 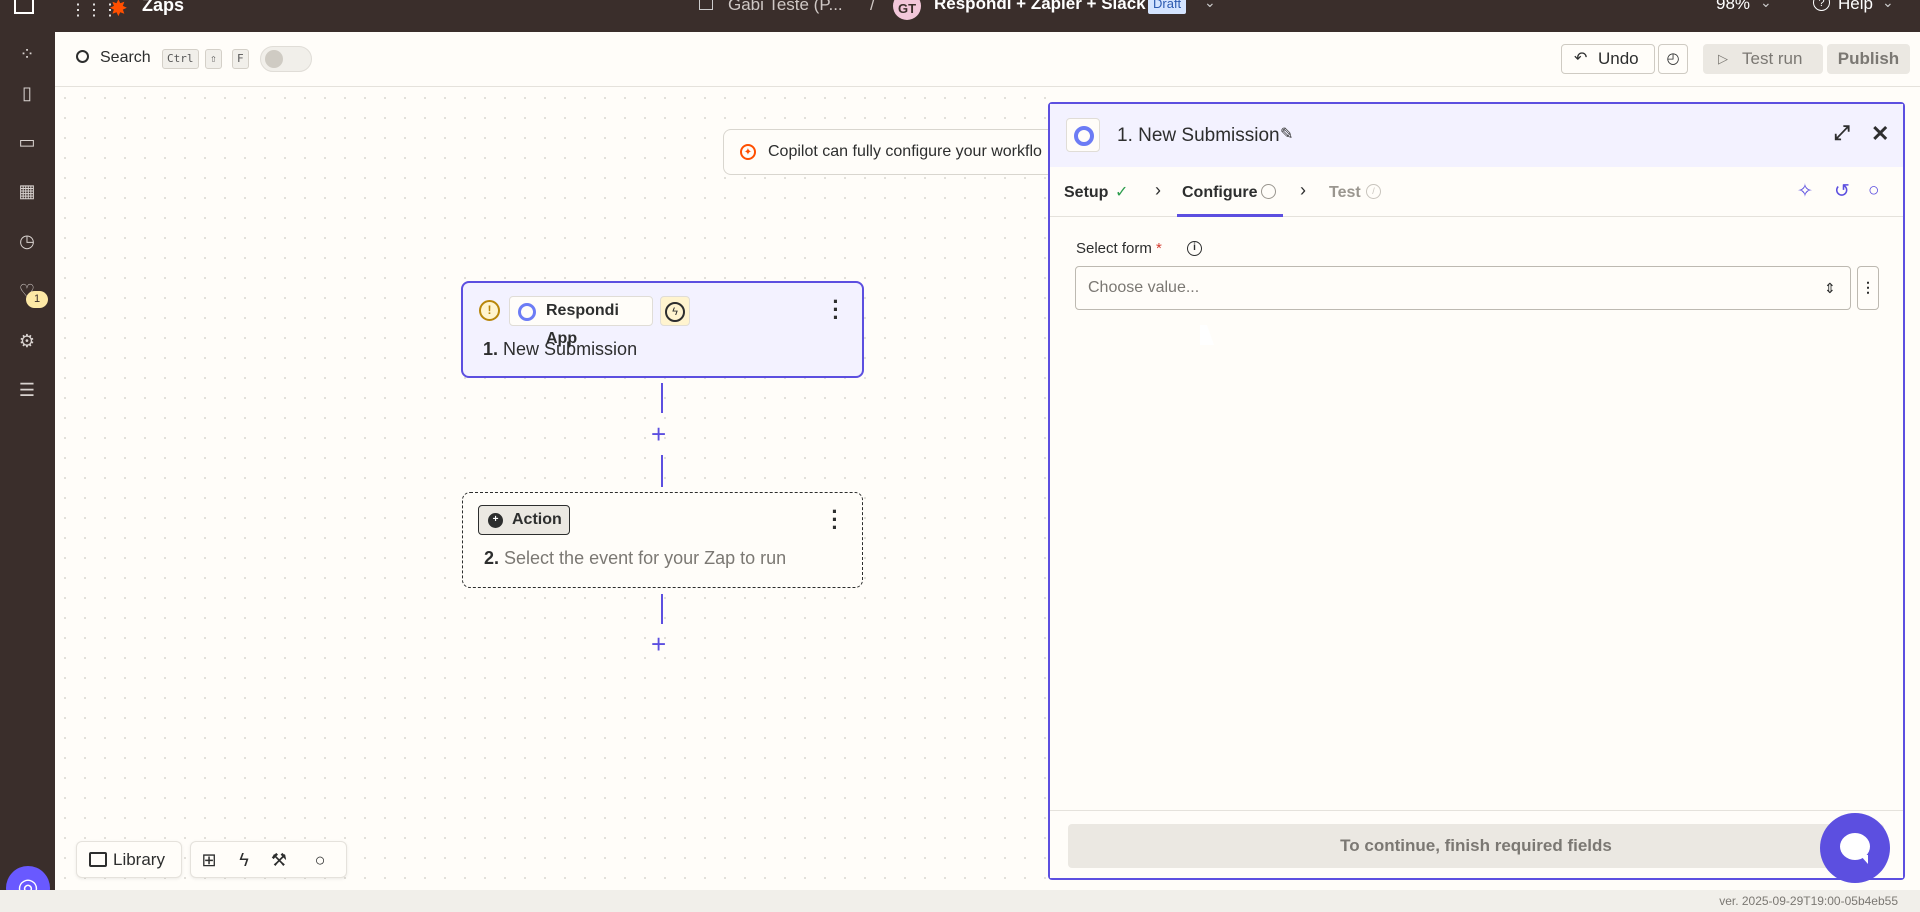 What do you see at coordinates (213, 59) in the screenshot?
I see `shortcut-key: ⇧` at bounding box center [213, 59].